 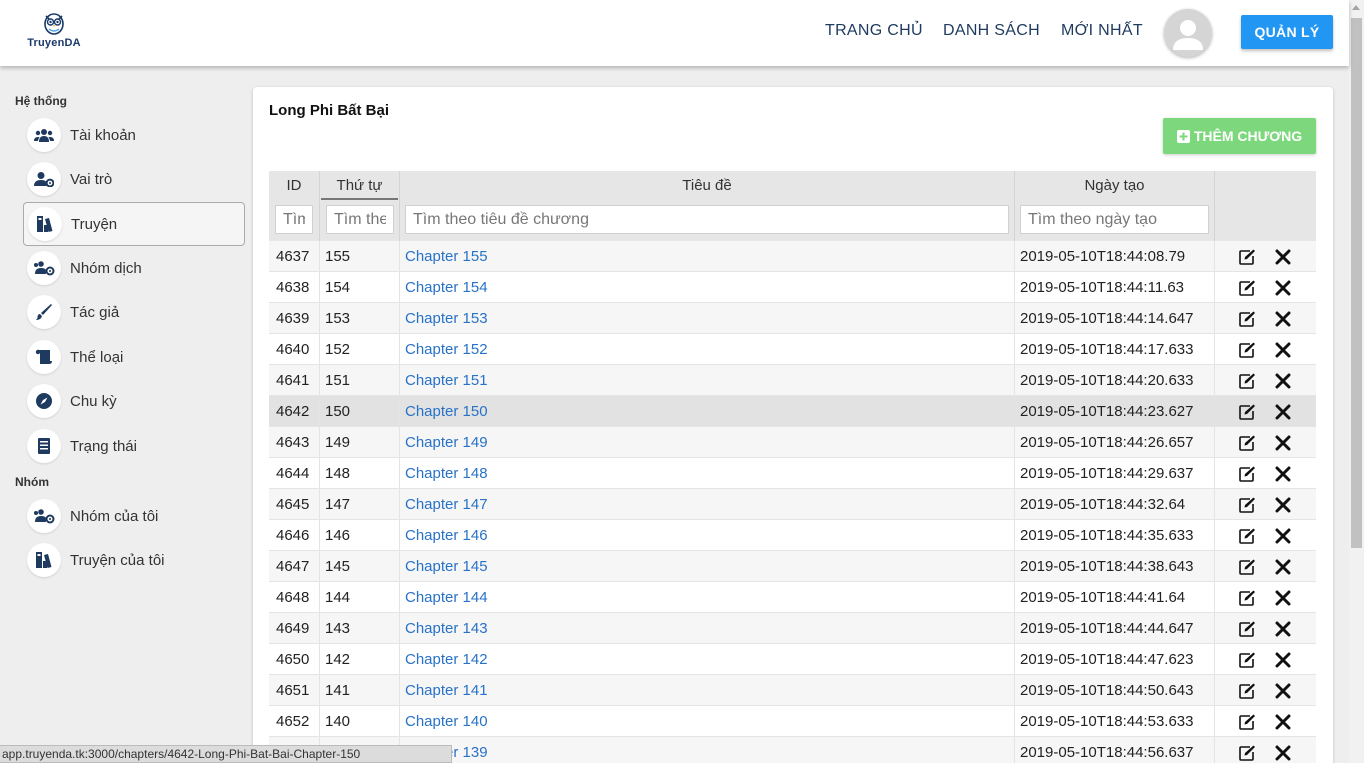 What do you see at coordinates (1287, 32) in the screenshot?
I see `manage-button: QUẢN LÝ` at bounding box center [1287, 32].